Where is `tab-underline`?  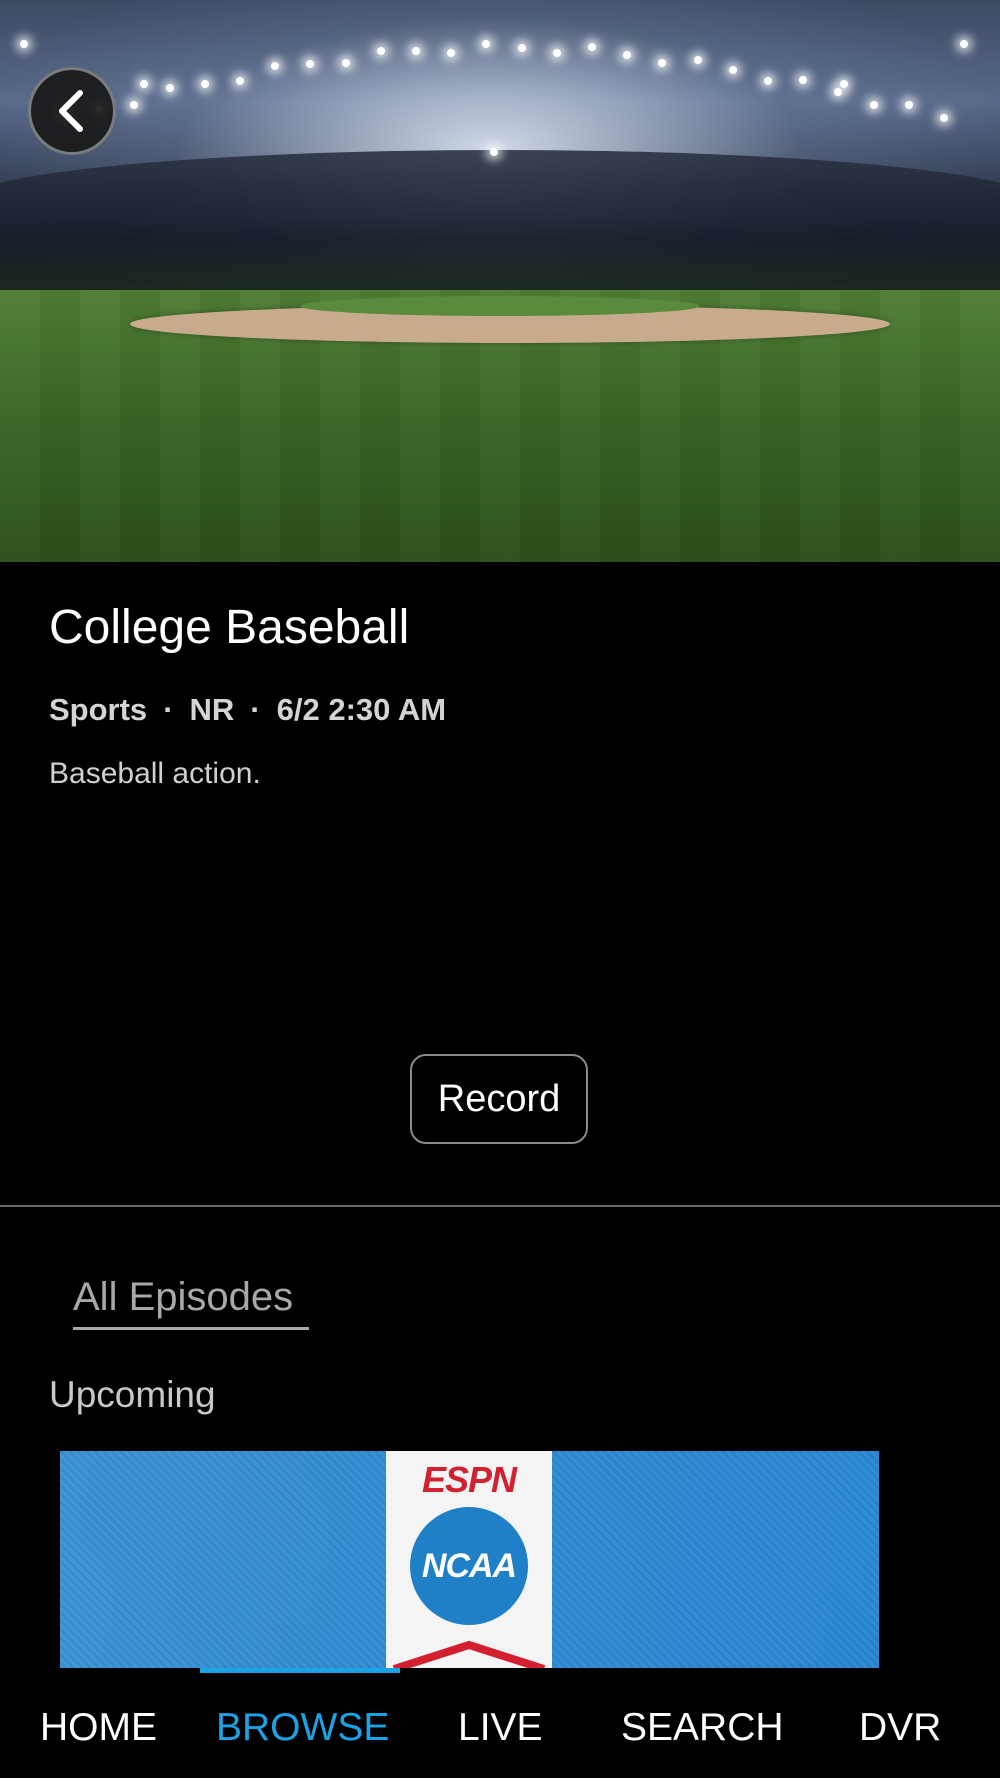 tab-underline is located at coordinates (191, 1328).